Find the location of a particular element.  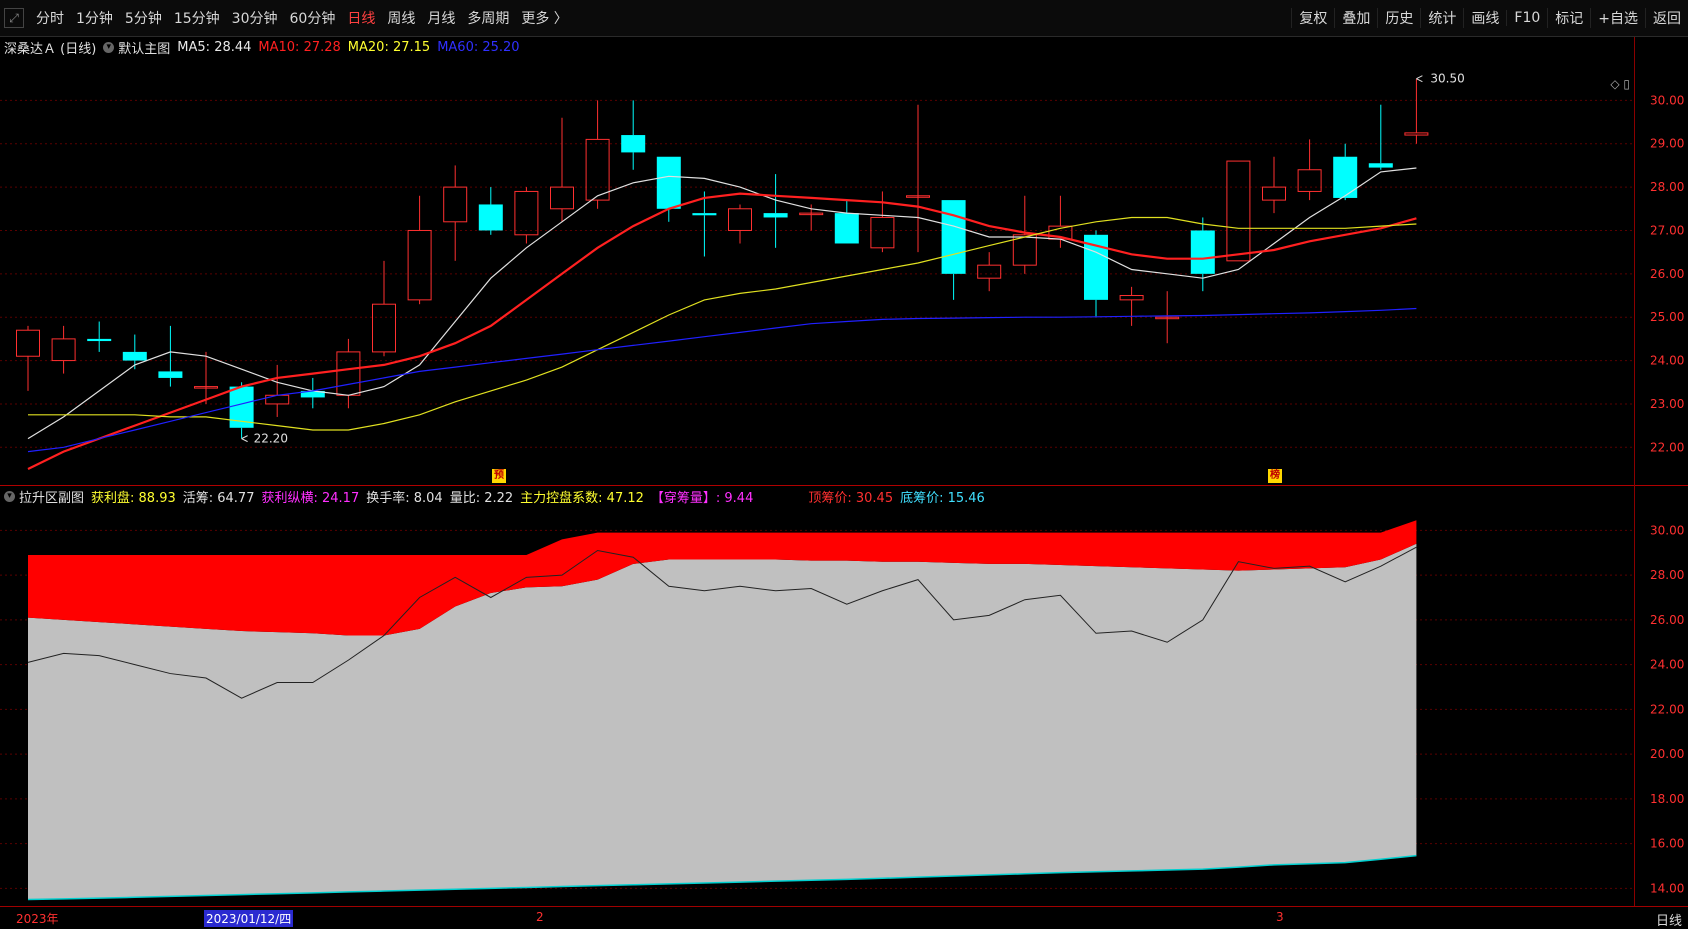

price-tick-label: 27.00 is located at coordinates (1667, 230).